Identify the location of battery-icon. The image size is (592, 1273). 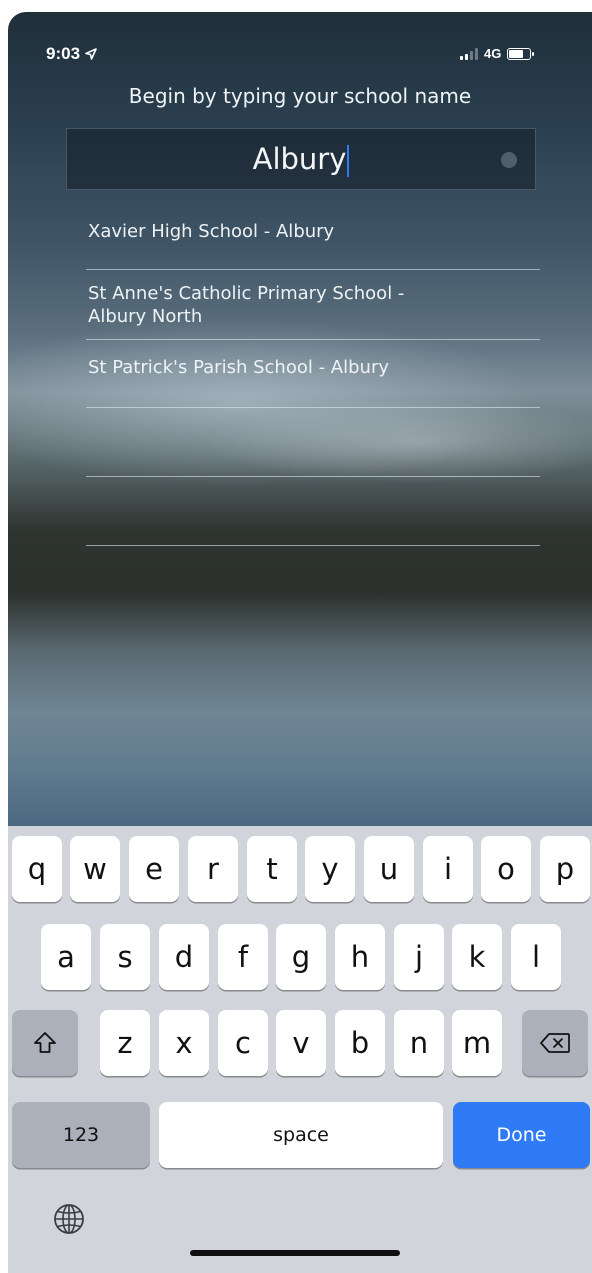
(521, 53).